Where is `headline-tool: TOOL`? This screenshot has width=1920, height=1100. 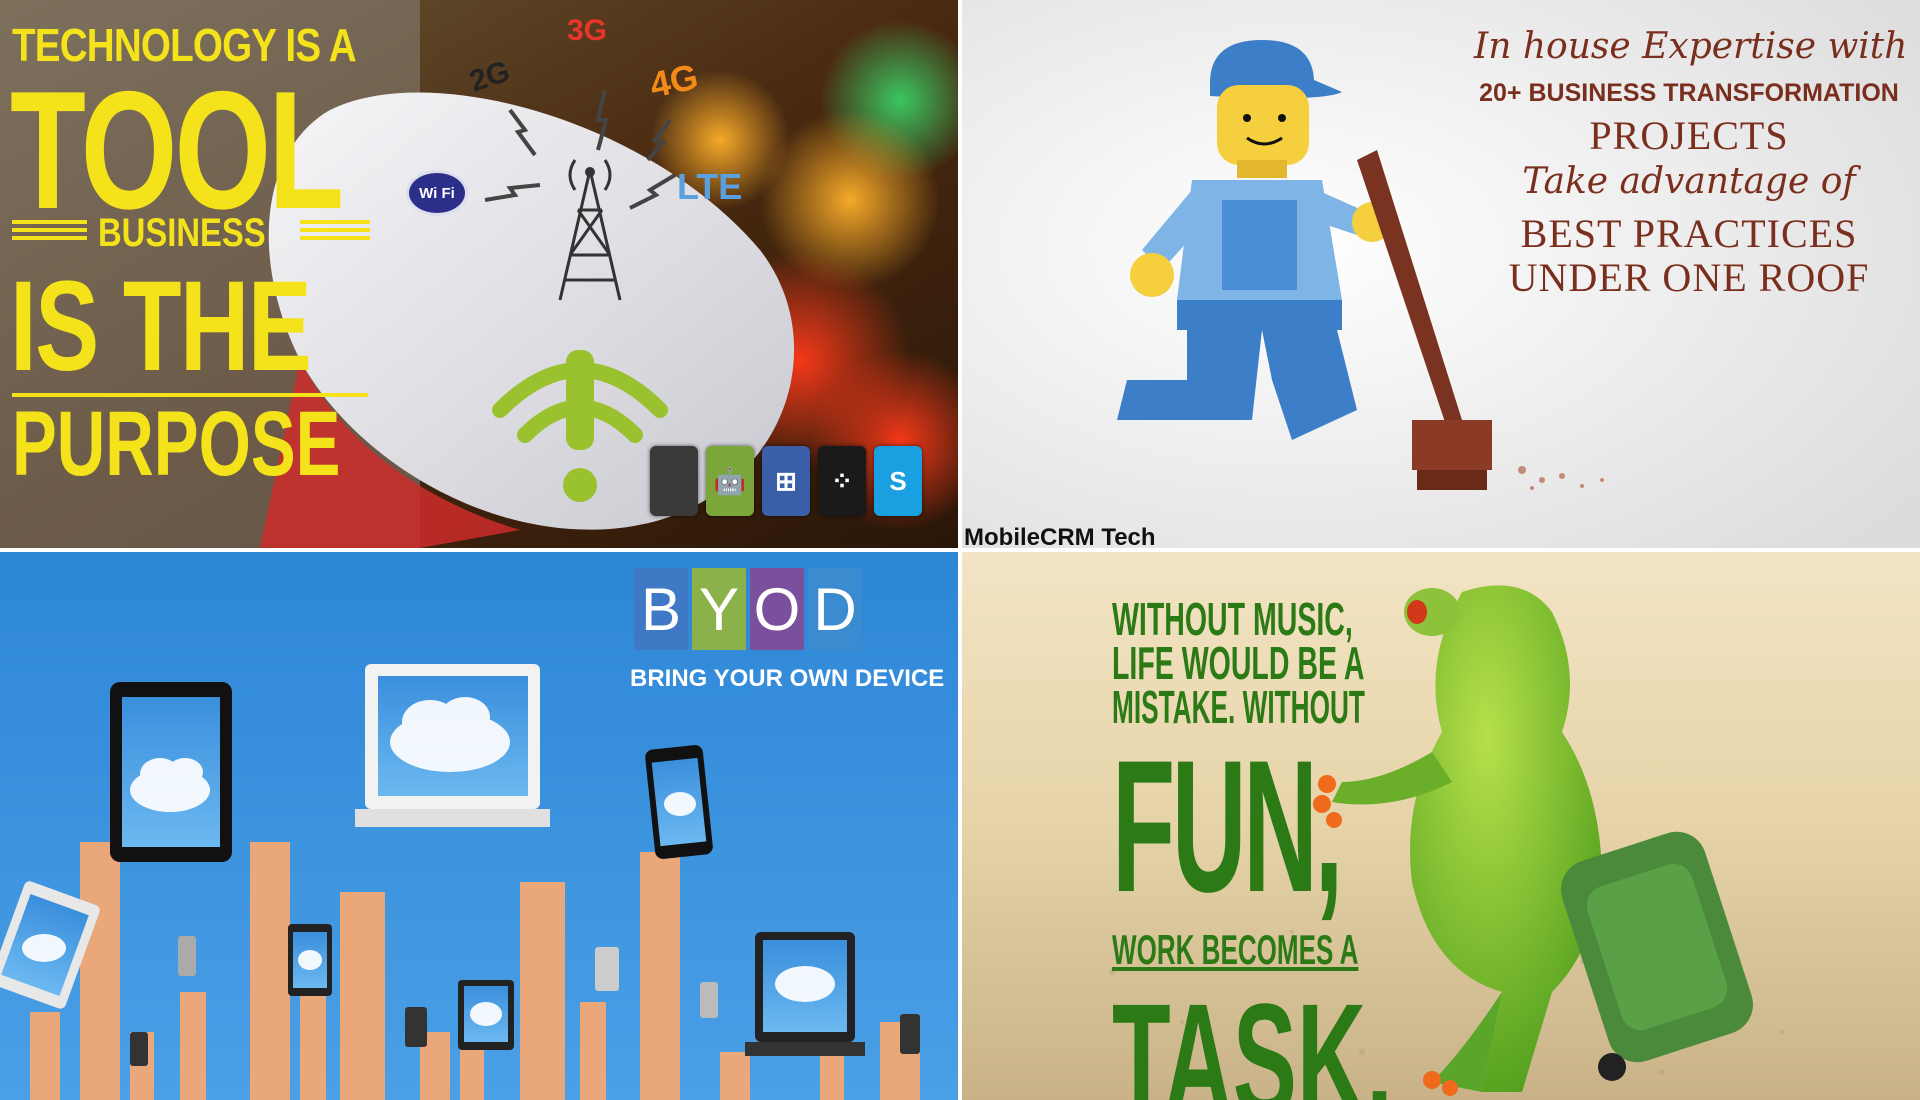 headline-tool: TOOL is located at coordinates (177, 150).